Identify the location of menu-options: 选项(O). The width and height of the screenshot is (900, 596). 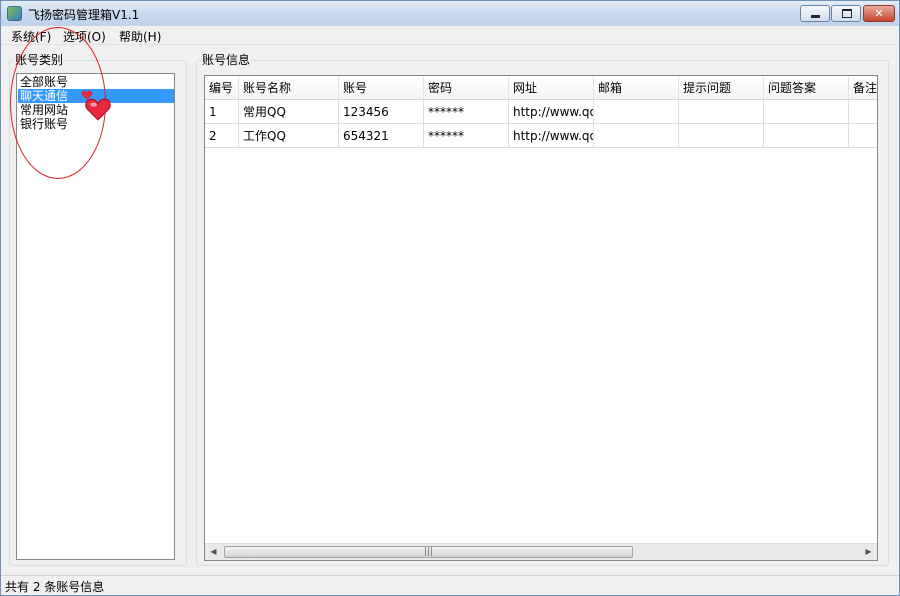
(84, 36).